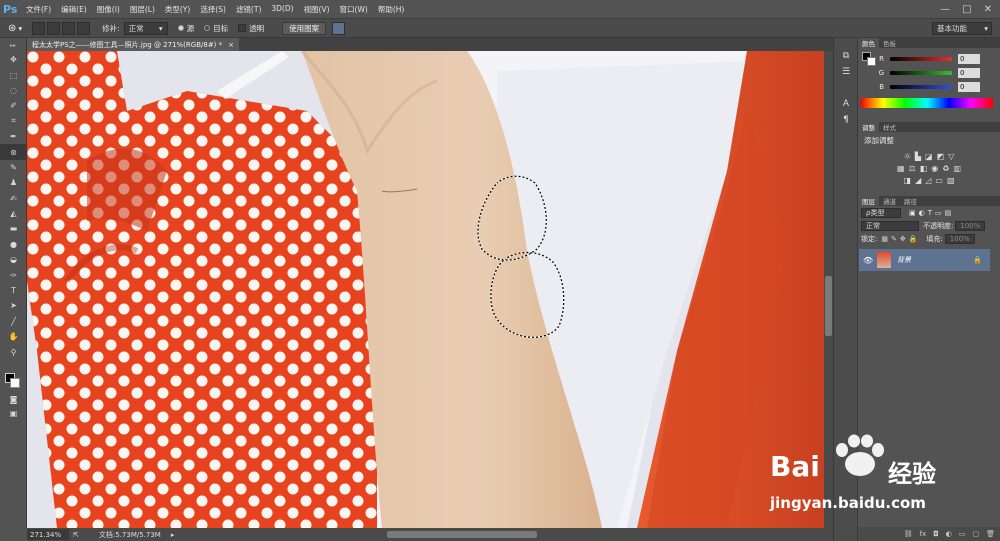 The width and height of the screenshot is (1000, 541). Describe the element at coordinates (13, 259) in the screenshot. I see `dodge-tool-icon: ◒` at that location.